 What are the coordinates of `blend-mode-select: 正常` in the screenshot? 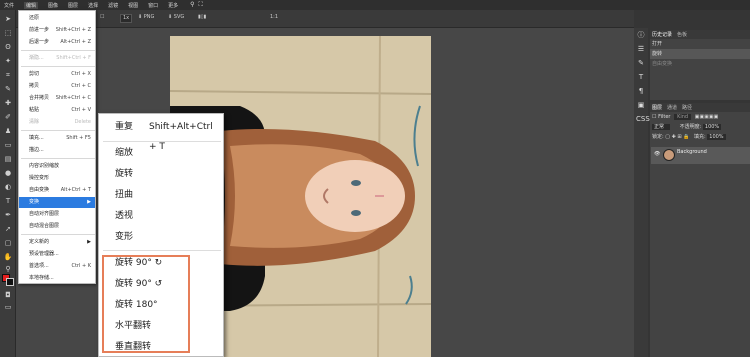 It's located at (661, 127).